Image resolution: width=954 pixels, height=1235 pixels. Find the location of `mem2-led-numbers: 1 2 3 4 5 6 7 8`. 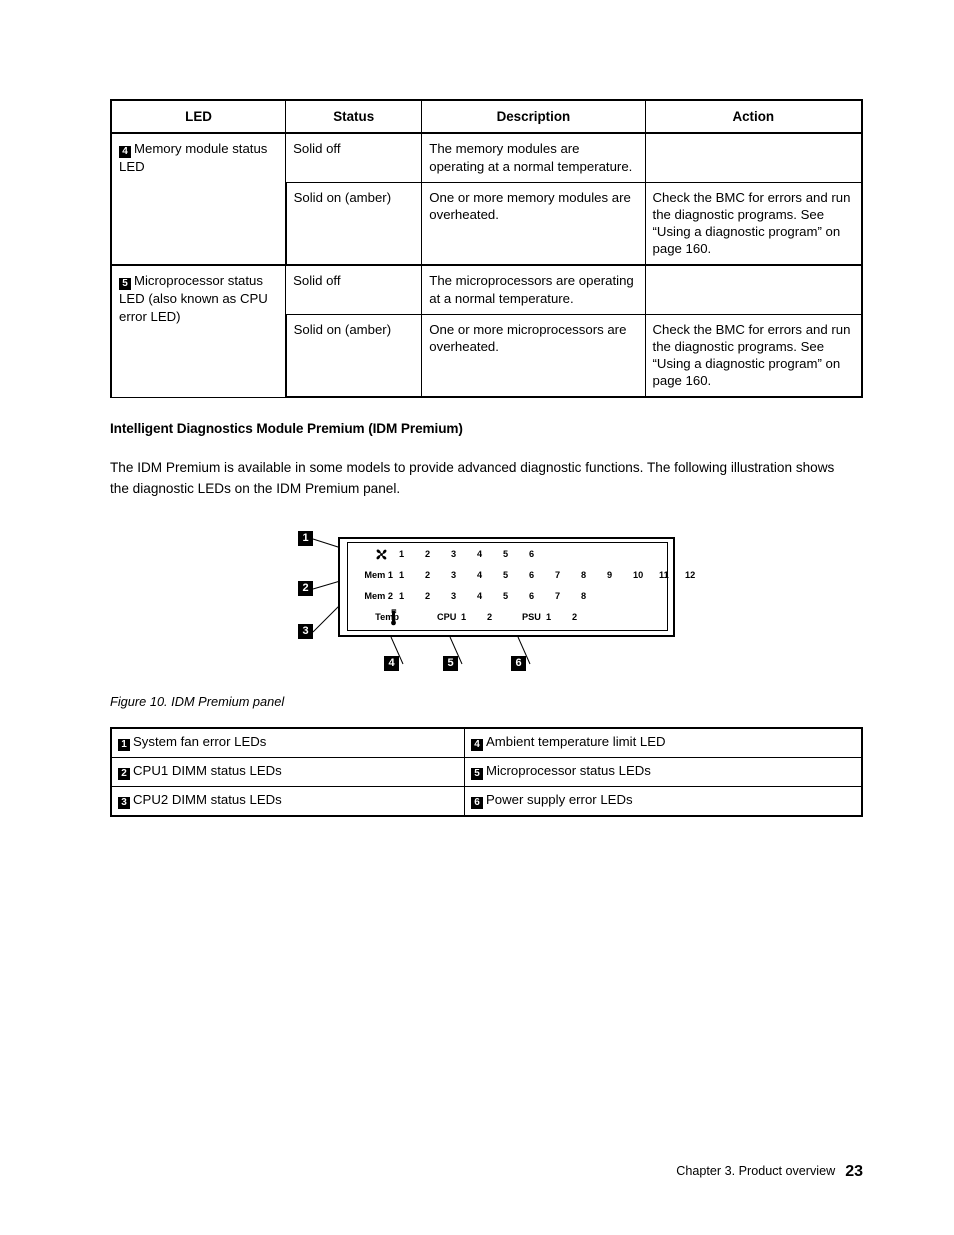

mem2-led-numbers: 1 2 3 4 5 6 7 8 is located at coordinates (503, 596).